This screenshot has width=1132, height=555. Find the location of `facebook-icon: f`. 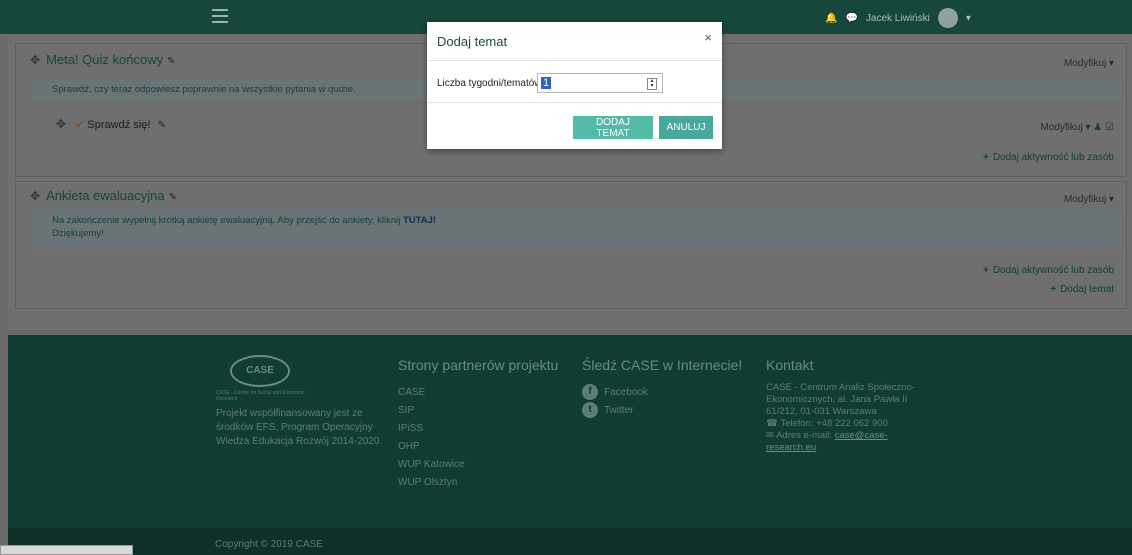

facebook-icon: f is located at coordinates (590, 392).